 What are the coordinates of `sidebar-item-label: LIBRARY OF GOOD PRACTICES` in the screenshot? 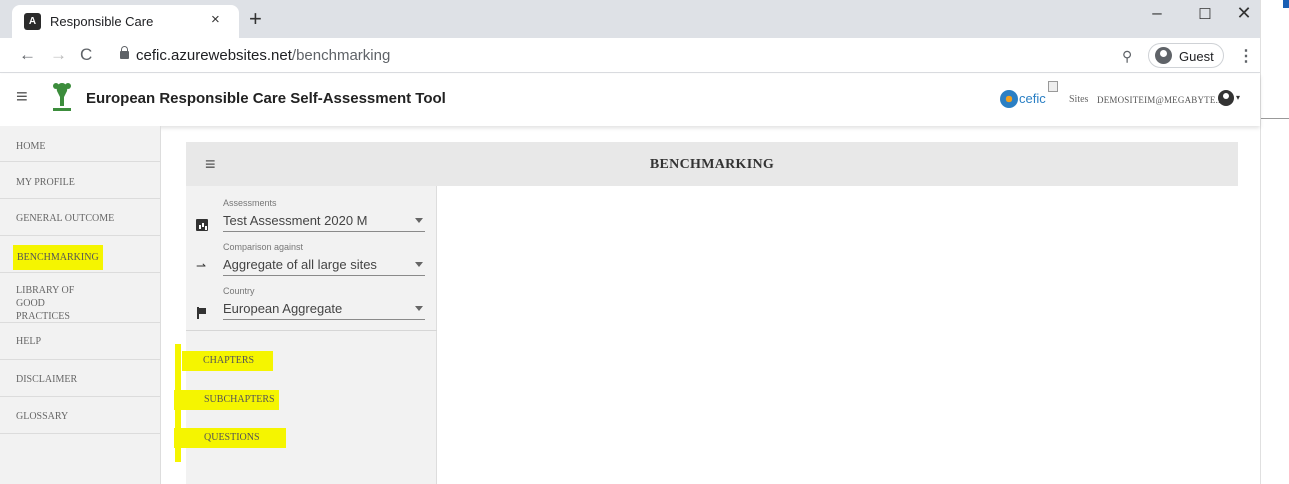 It's located at (45, 303).